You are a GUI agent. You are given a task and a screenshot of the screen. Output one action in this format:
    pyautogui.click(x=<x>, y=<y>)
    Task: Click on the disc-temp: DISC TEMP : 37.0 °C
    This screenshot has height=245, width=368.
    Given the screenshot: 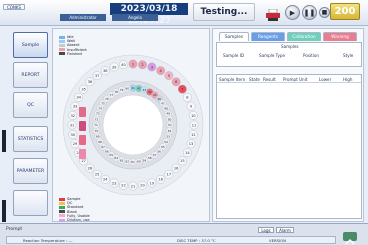 What is the action you would take?
    pyautogui.click(x=196, y=240)
    